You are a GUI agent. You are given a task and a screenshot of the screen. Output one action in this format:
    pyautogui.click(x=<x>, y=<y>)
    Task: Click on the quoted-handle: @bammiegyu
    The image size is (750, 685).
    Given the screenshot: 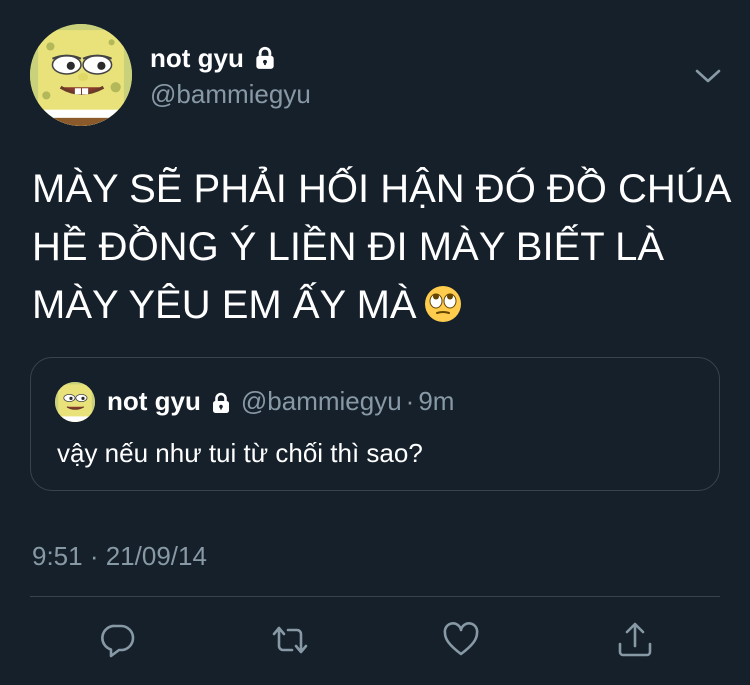 What is the action you would take?
    pyautogui.click(x=321, y=401)
    